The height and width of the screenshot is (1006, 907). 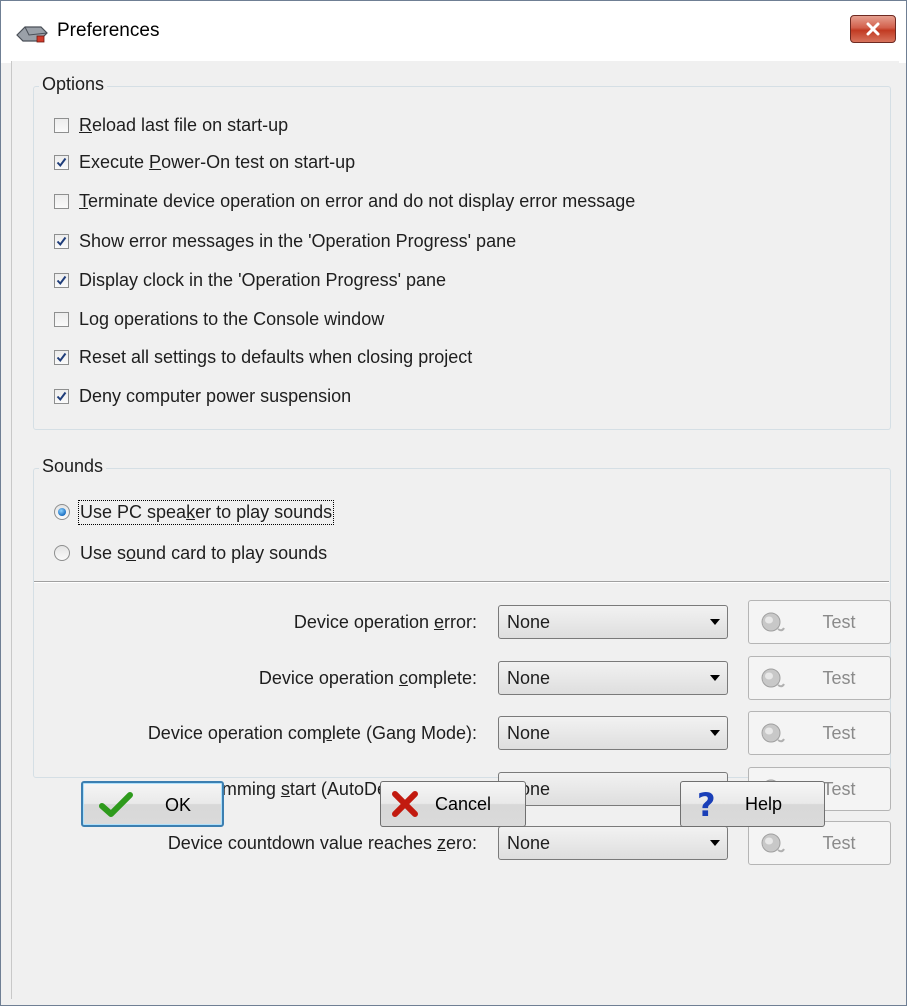 I want to click on close-icon, so click(x=873, y=29).